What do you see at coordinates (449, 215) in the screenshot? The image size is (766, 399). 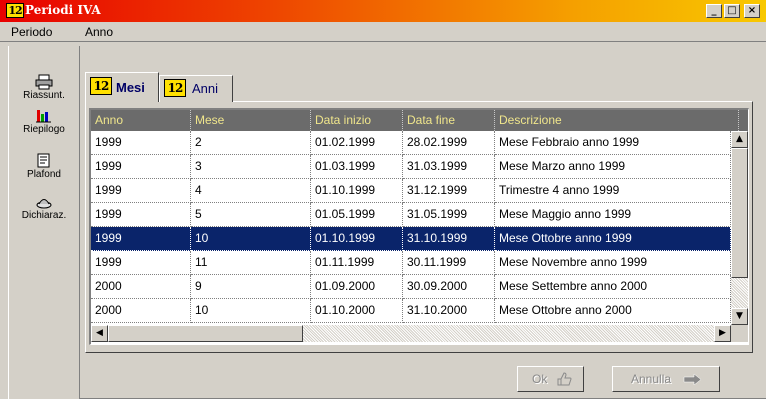 I see `cell-data-fine: 31.05.1999` at bounding box center [449, 215].